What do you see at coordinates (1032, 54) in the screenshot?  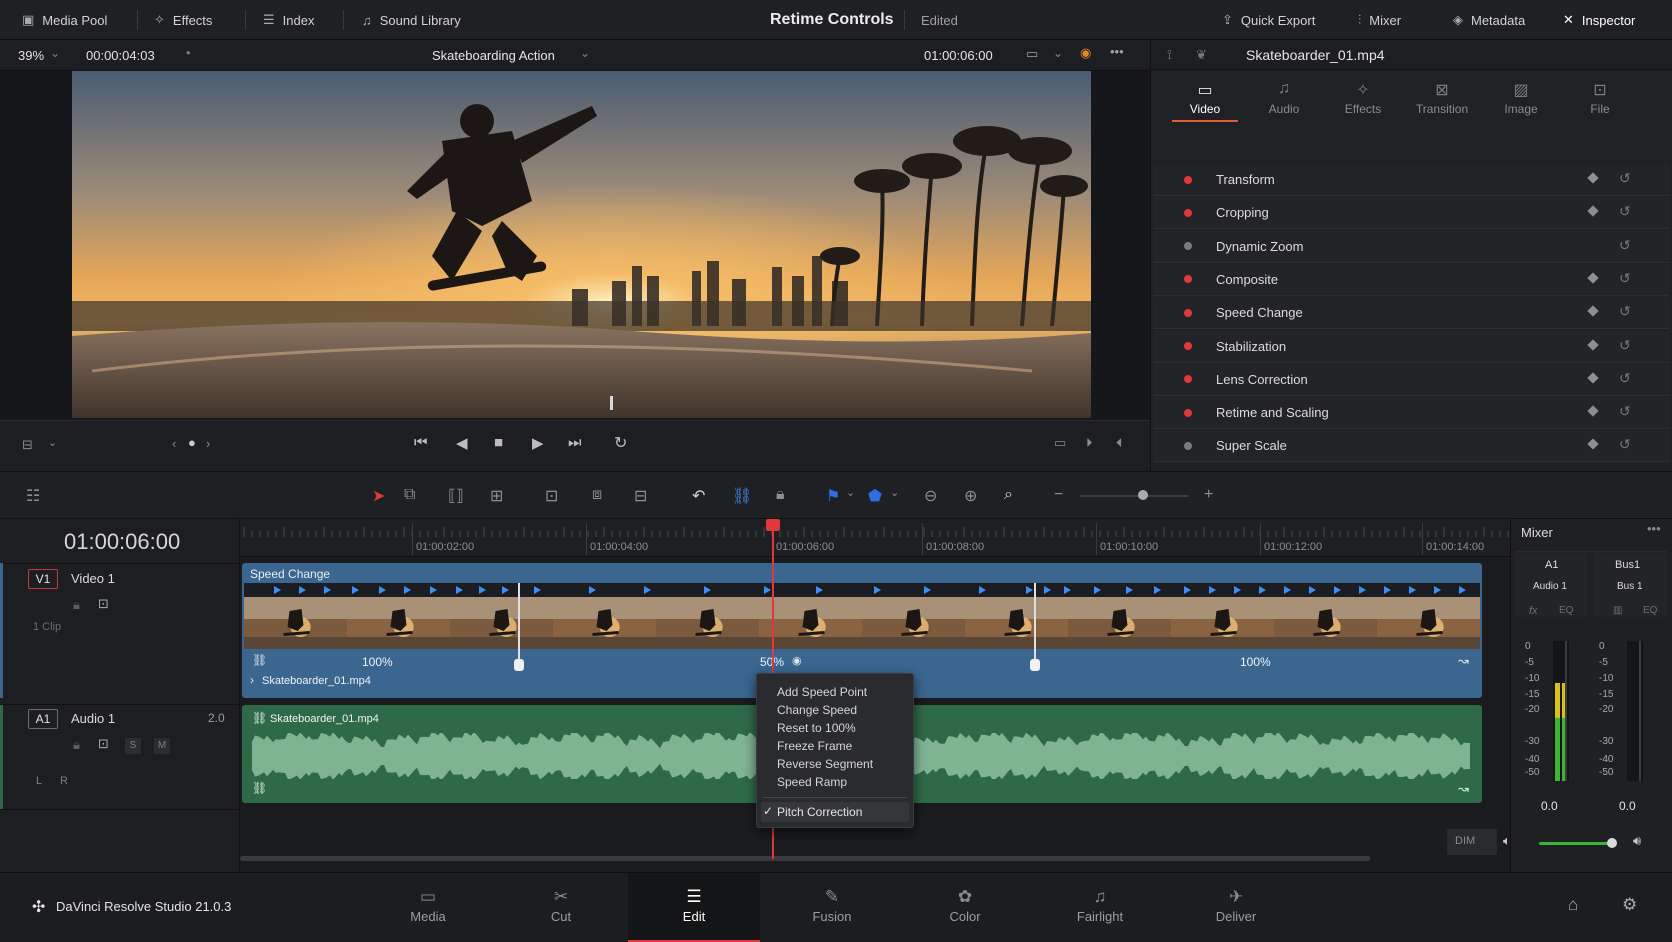 I see `viewer-mode-icon: ▭` at bounding box center [1032, 54].